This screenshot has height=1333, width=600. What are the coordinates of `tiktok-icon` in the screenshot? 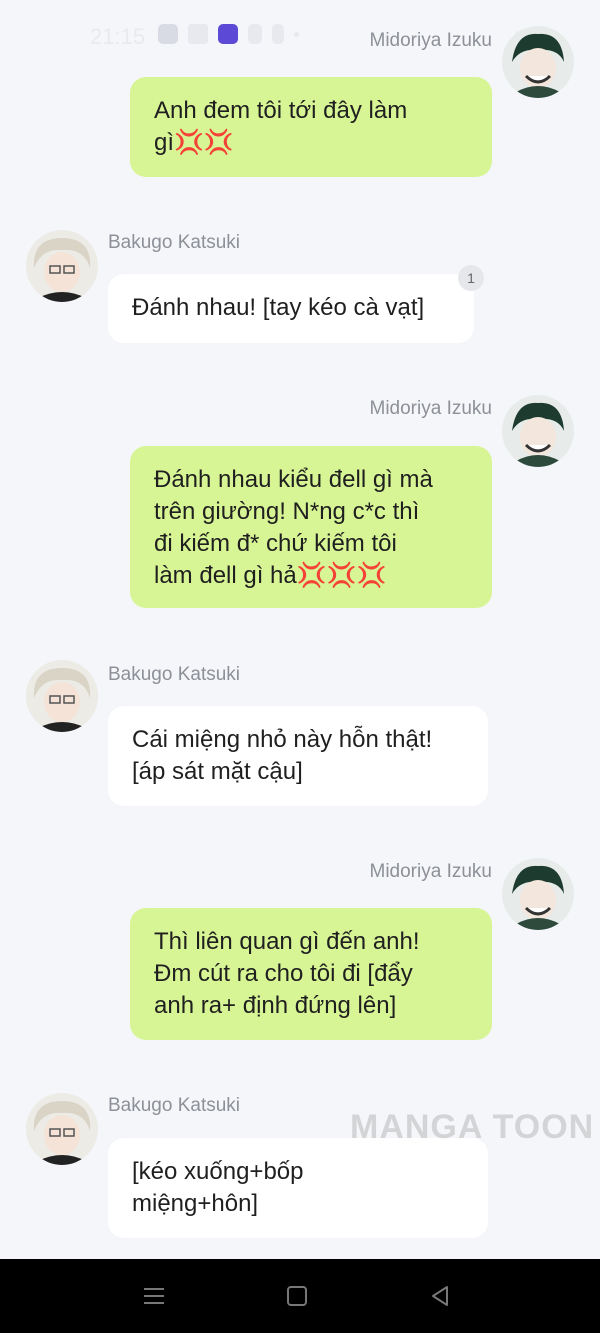 It's located at (168, 34).